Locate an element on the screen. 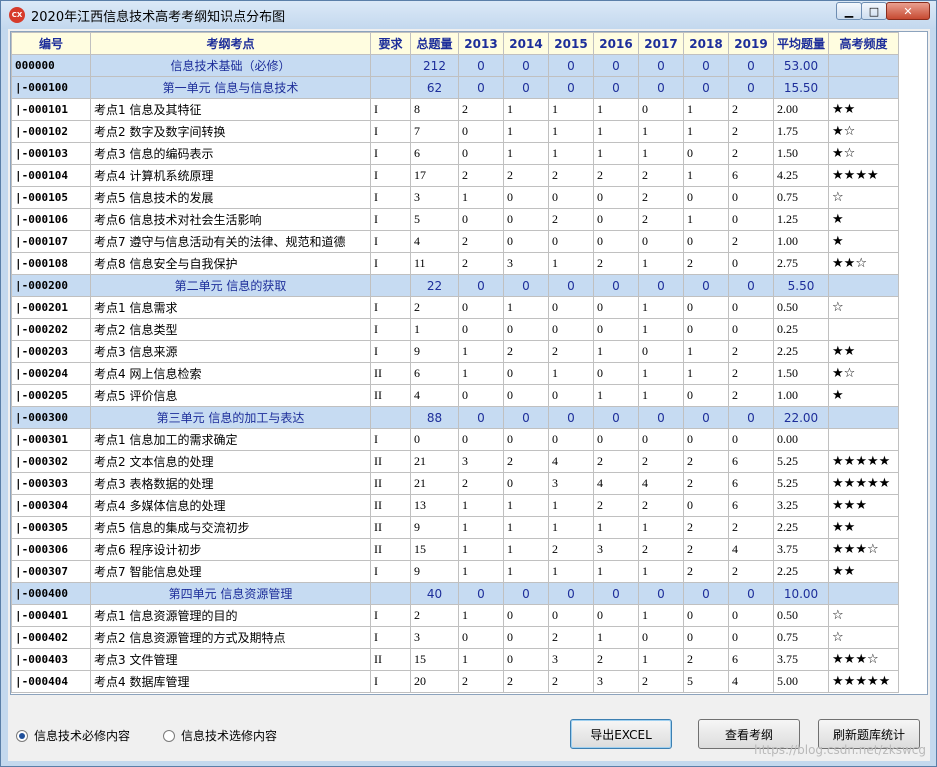  table-row: |-000306 考点6 程序设计初步 II 15 1 1 2 3 2 2 4 3.75 ★★★☆ is located at coordinates (455, 549).